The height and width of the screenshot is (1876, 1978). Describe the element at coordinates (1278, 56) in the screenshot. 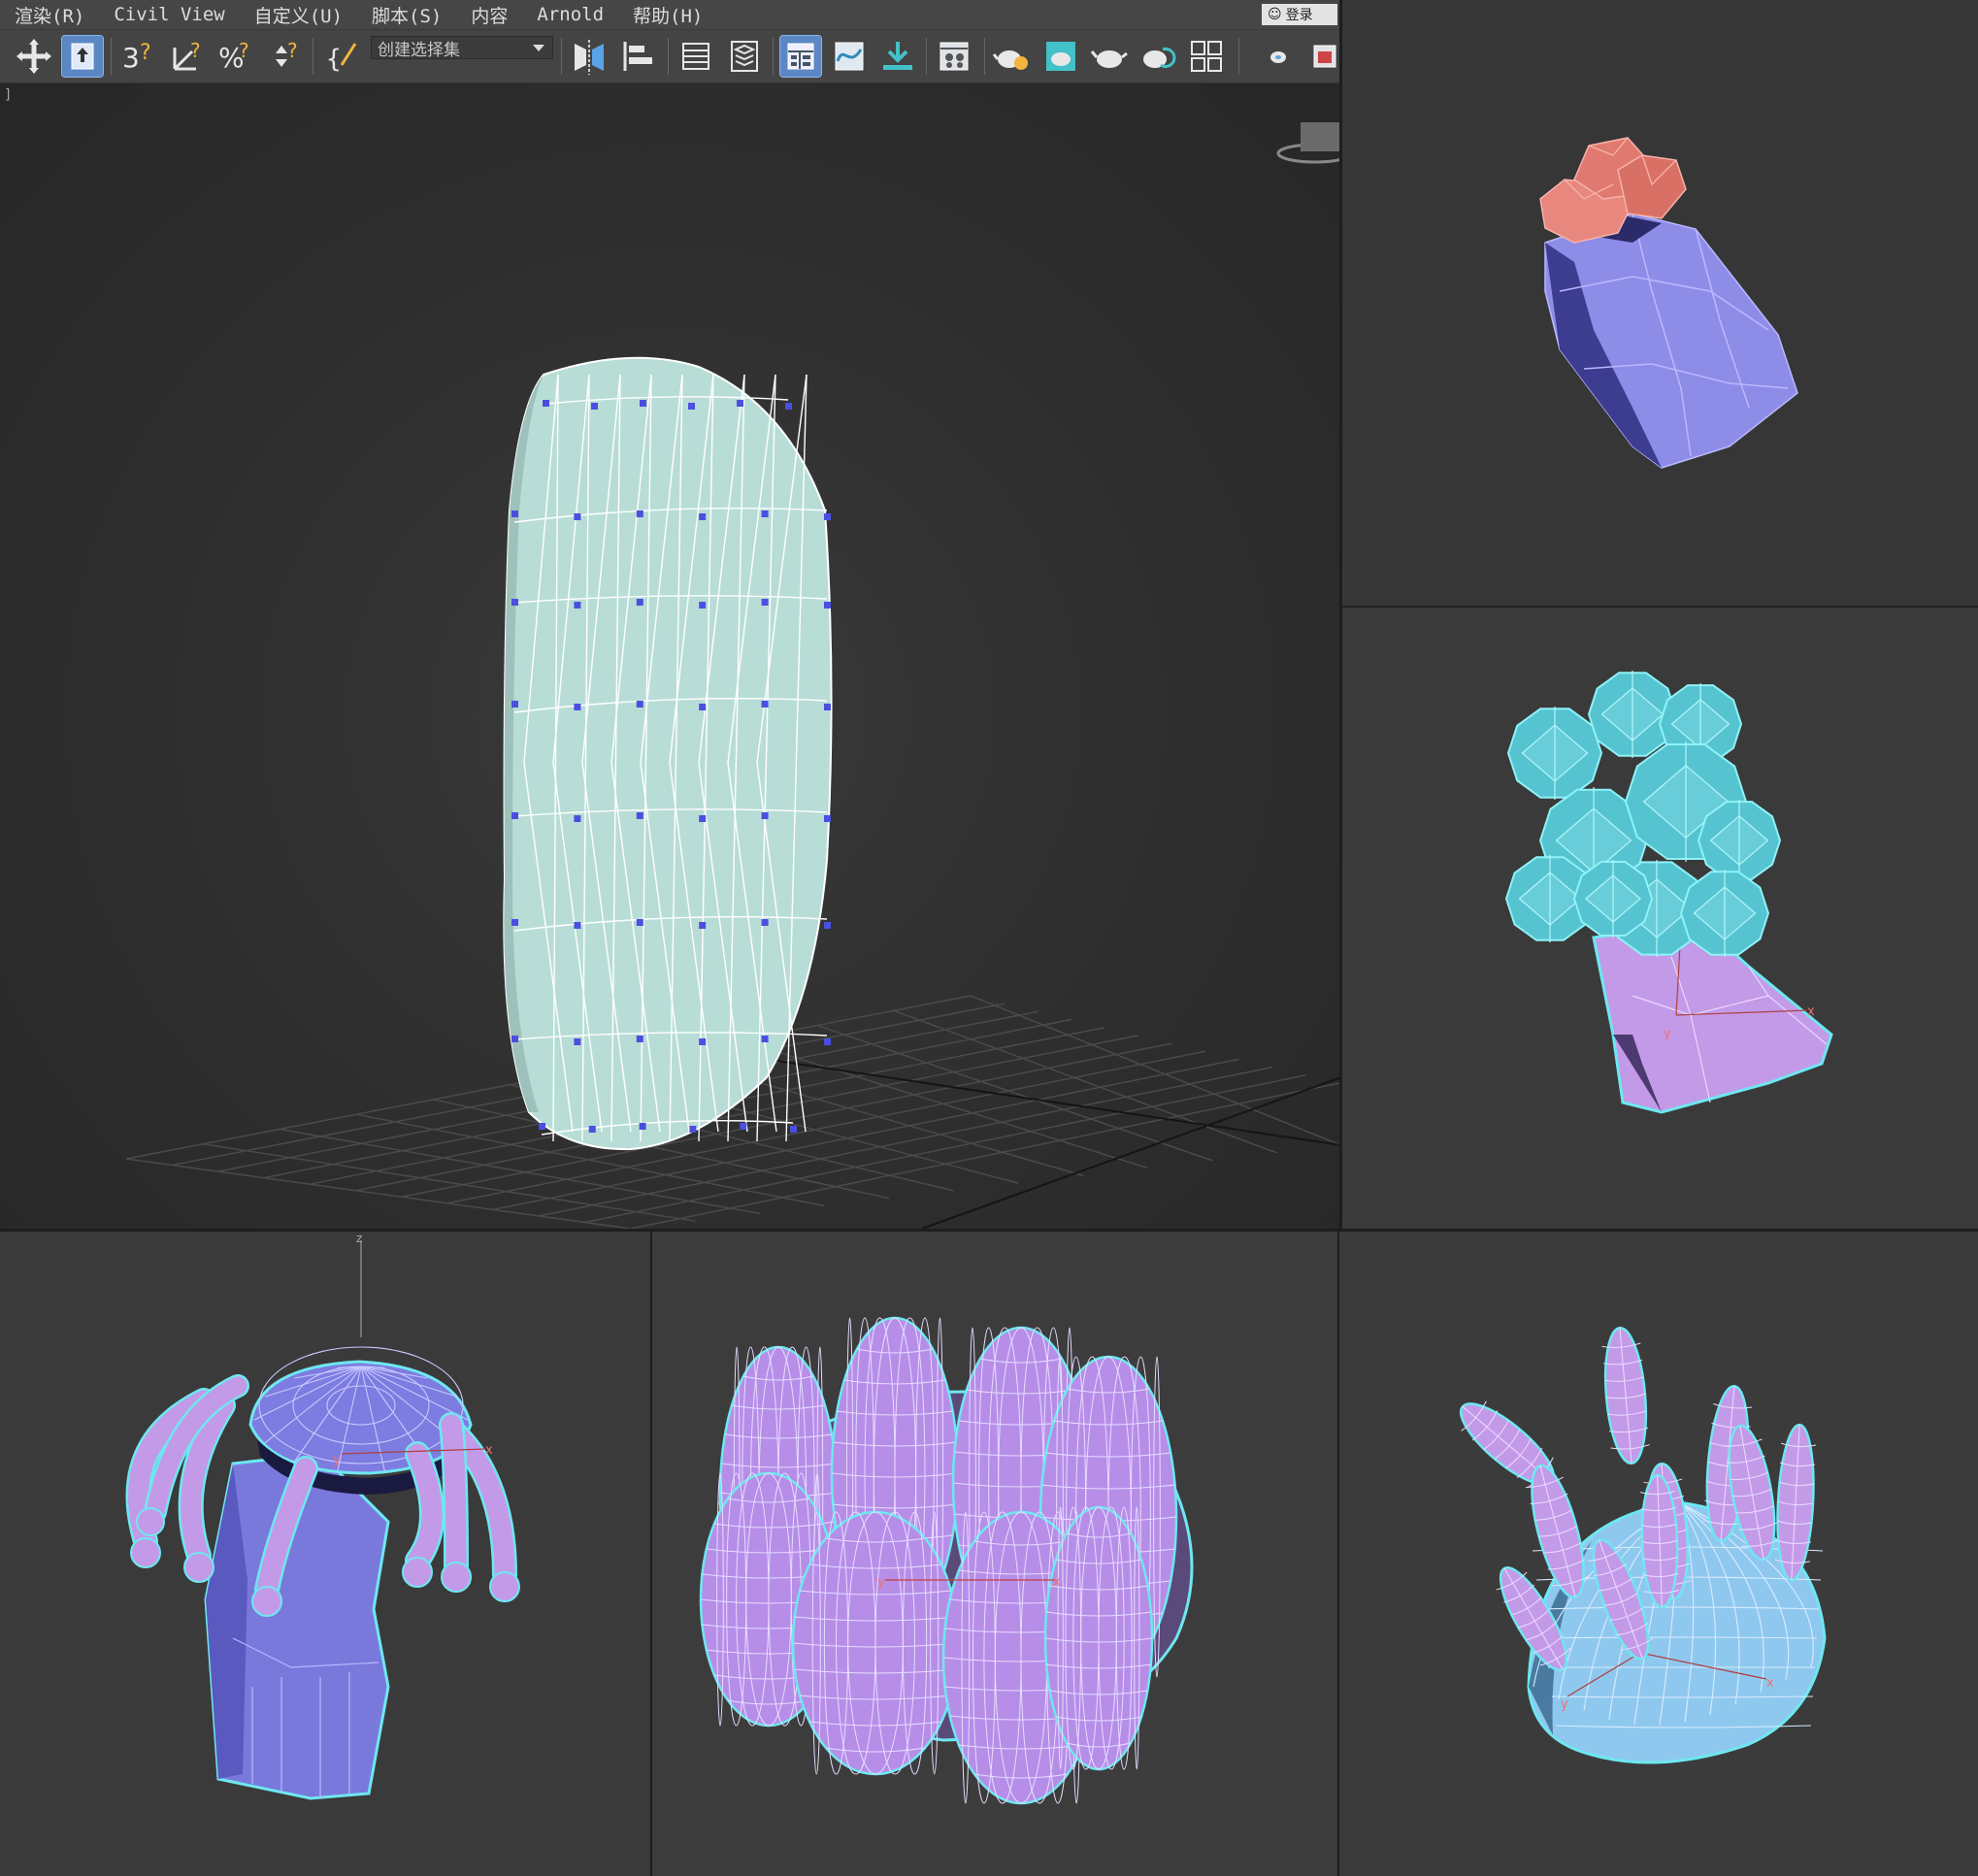

I see `teapot-icon` at that location.